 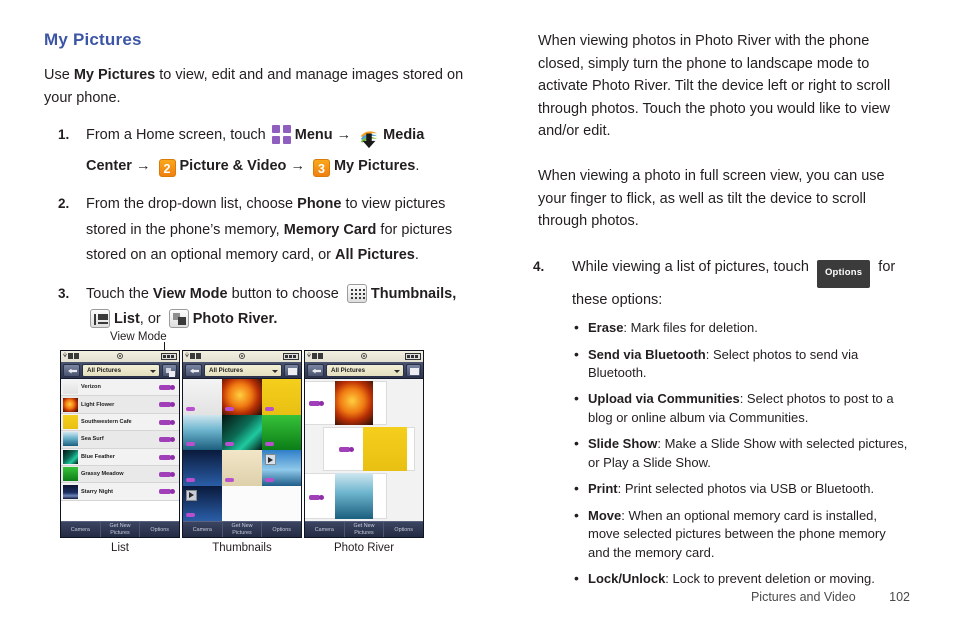 I want to click on status-bar, so click(x=242, y=356).